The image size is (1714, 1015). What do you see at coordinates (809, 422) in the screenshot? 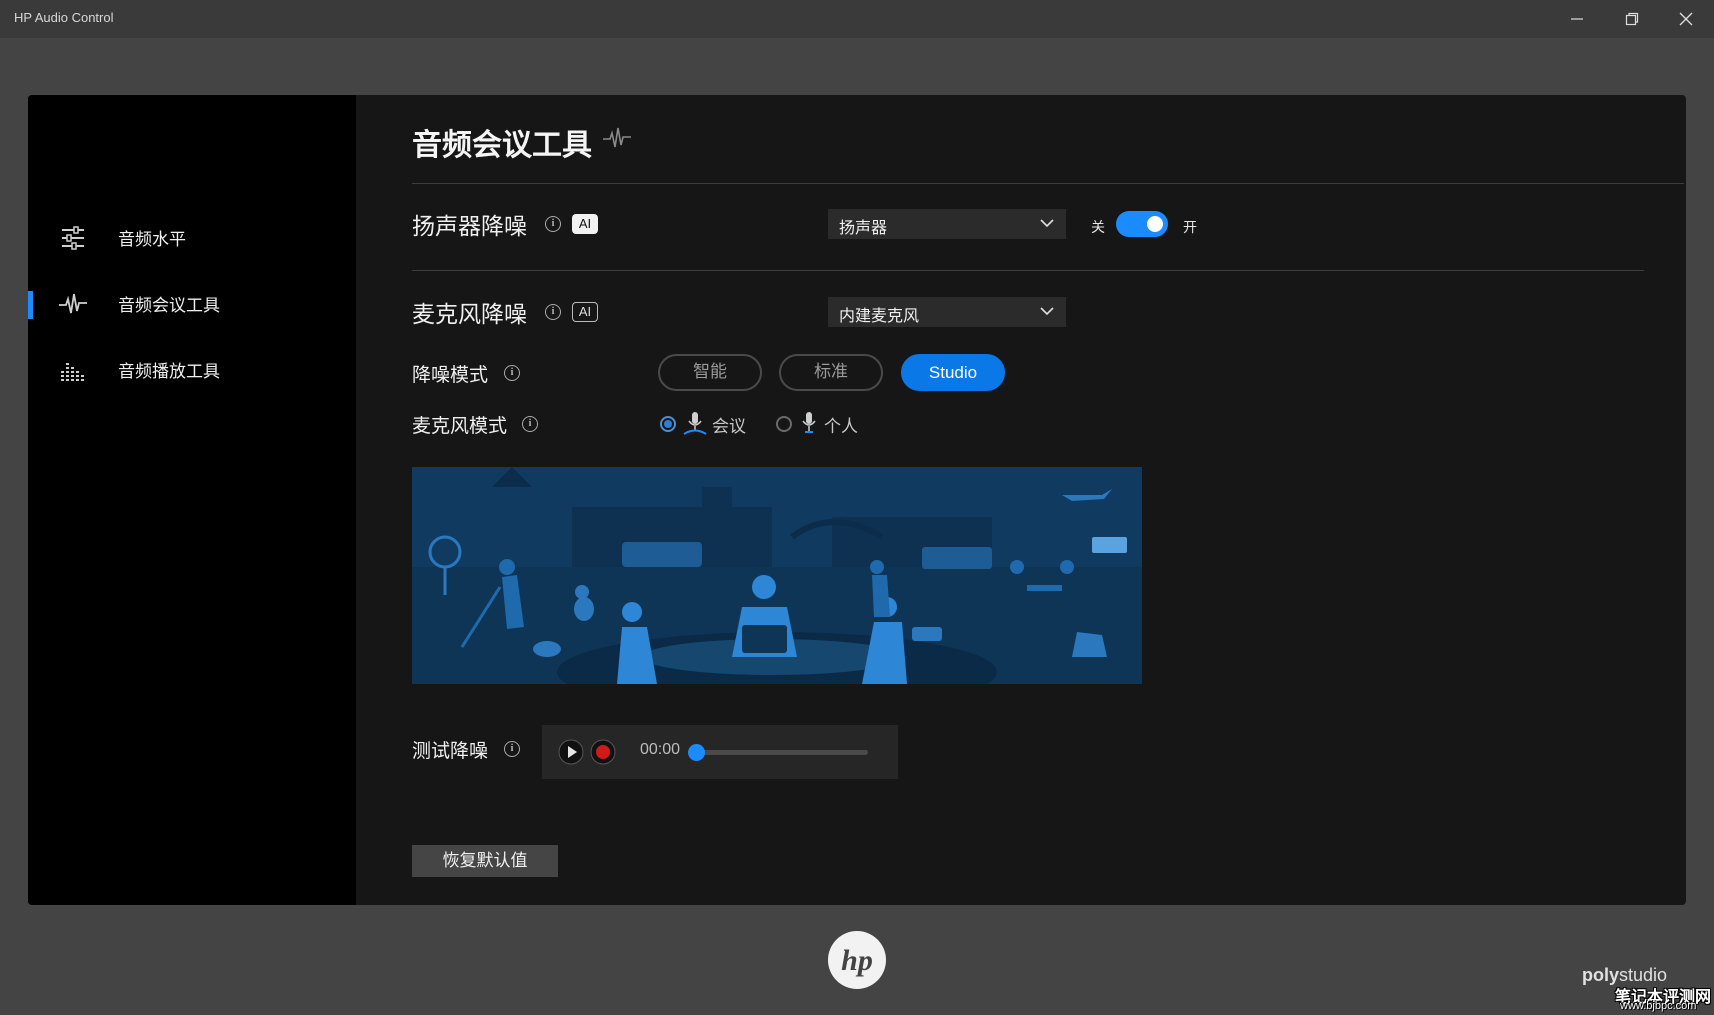
I see `microphone-icon` at bounding box center [809, 422].